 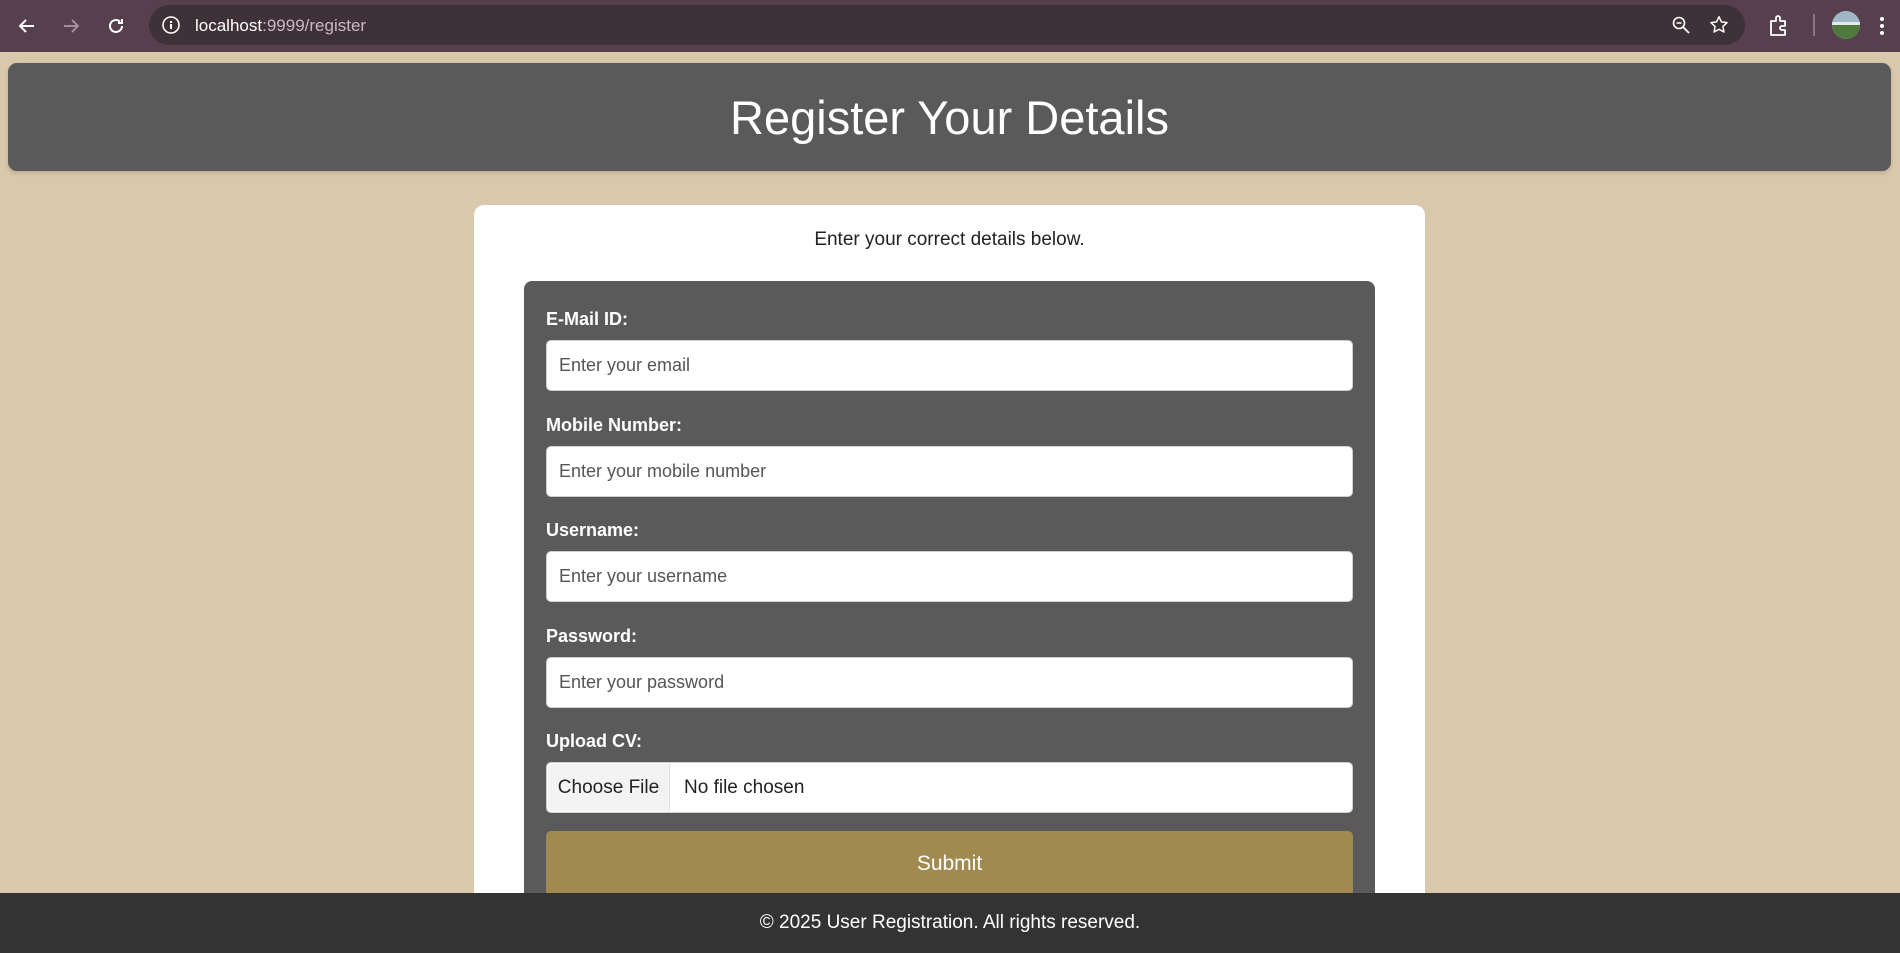 What do you see at coordinates (949, 365) in the screenshot?
I see `email-field` at bounding box center [949, 365].